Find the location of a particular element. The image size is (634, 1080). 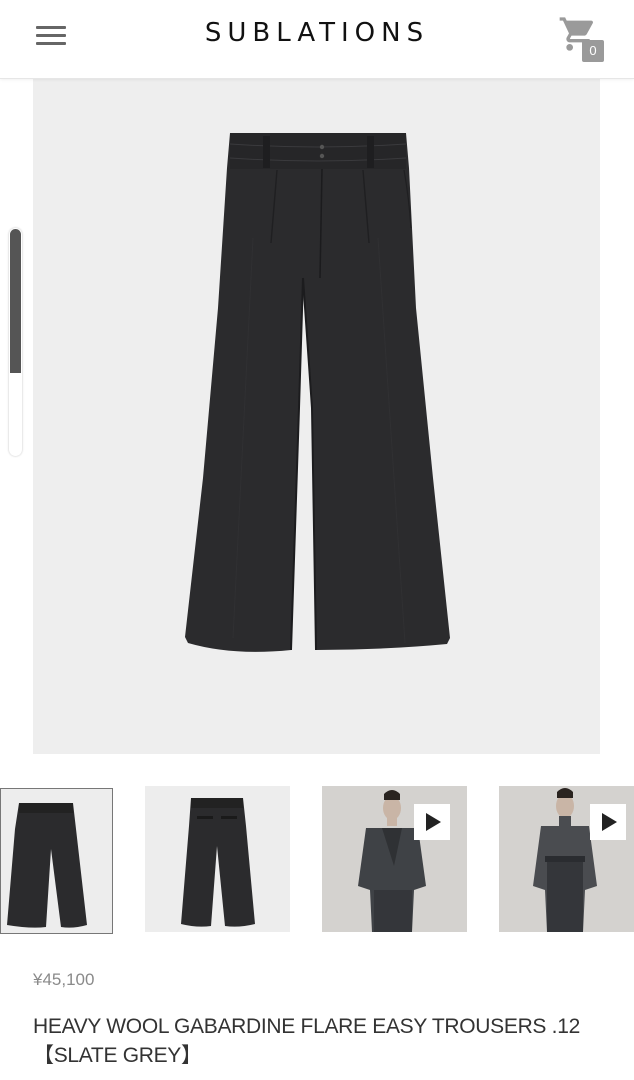

site-header: SUBLATIONS 0 is located at coordinates (317, 39).